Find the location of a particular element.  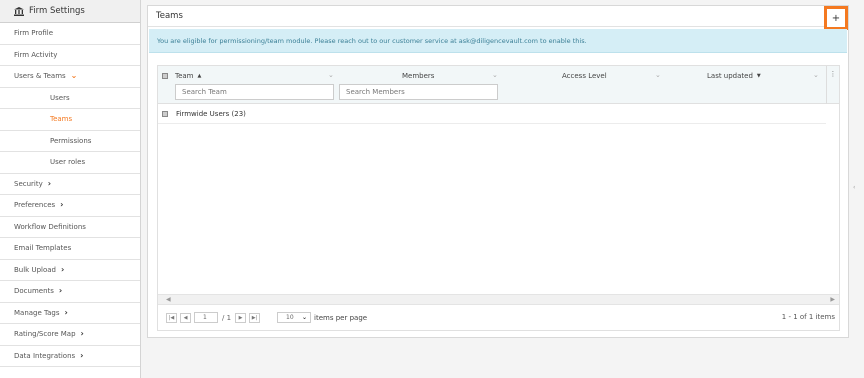

column-label: Access Level is located at coordinates (584, 76).